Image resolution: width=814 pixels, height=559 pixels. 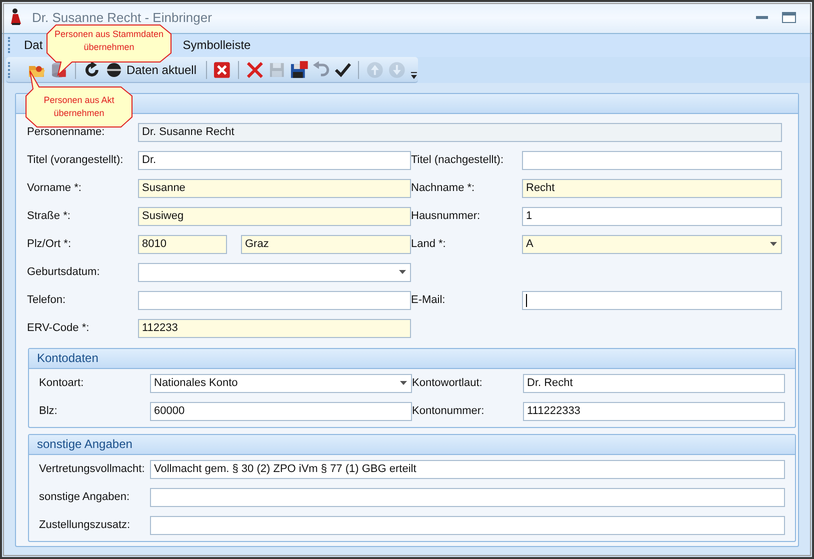 I want to click on input-field: Susiweg, so click(x=274, y=216).